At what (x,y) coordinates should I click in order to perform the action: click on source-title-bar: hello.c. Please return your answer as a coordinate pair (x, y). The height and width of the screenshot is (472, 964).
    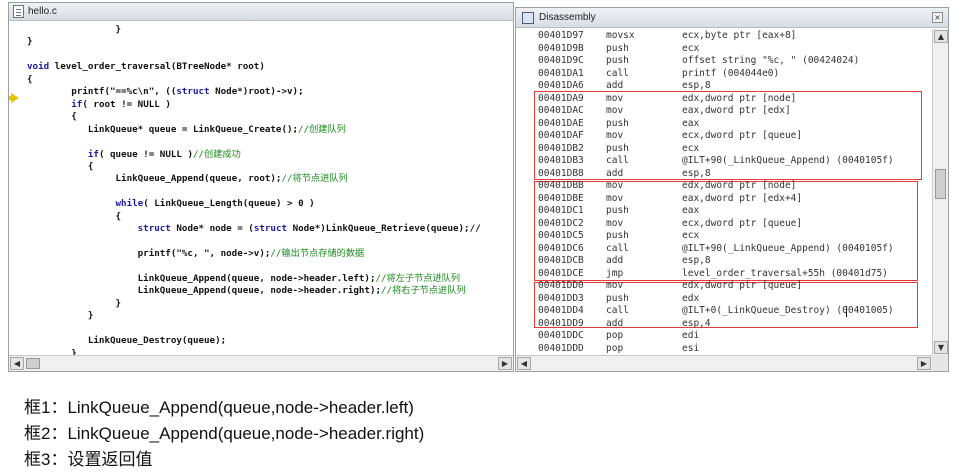
    Looking at the image, I should click on (261, 12).